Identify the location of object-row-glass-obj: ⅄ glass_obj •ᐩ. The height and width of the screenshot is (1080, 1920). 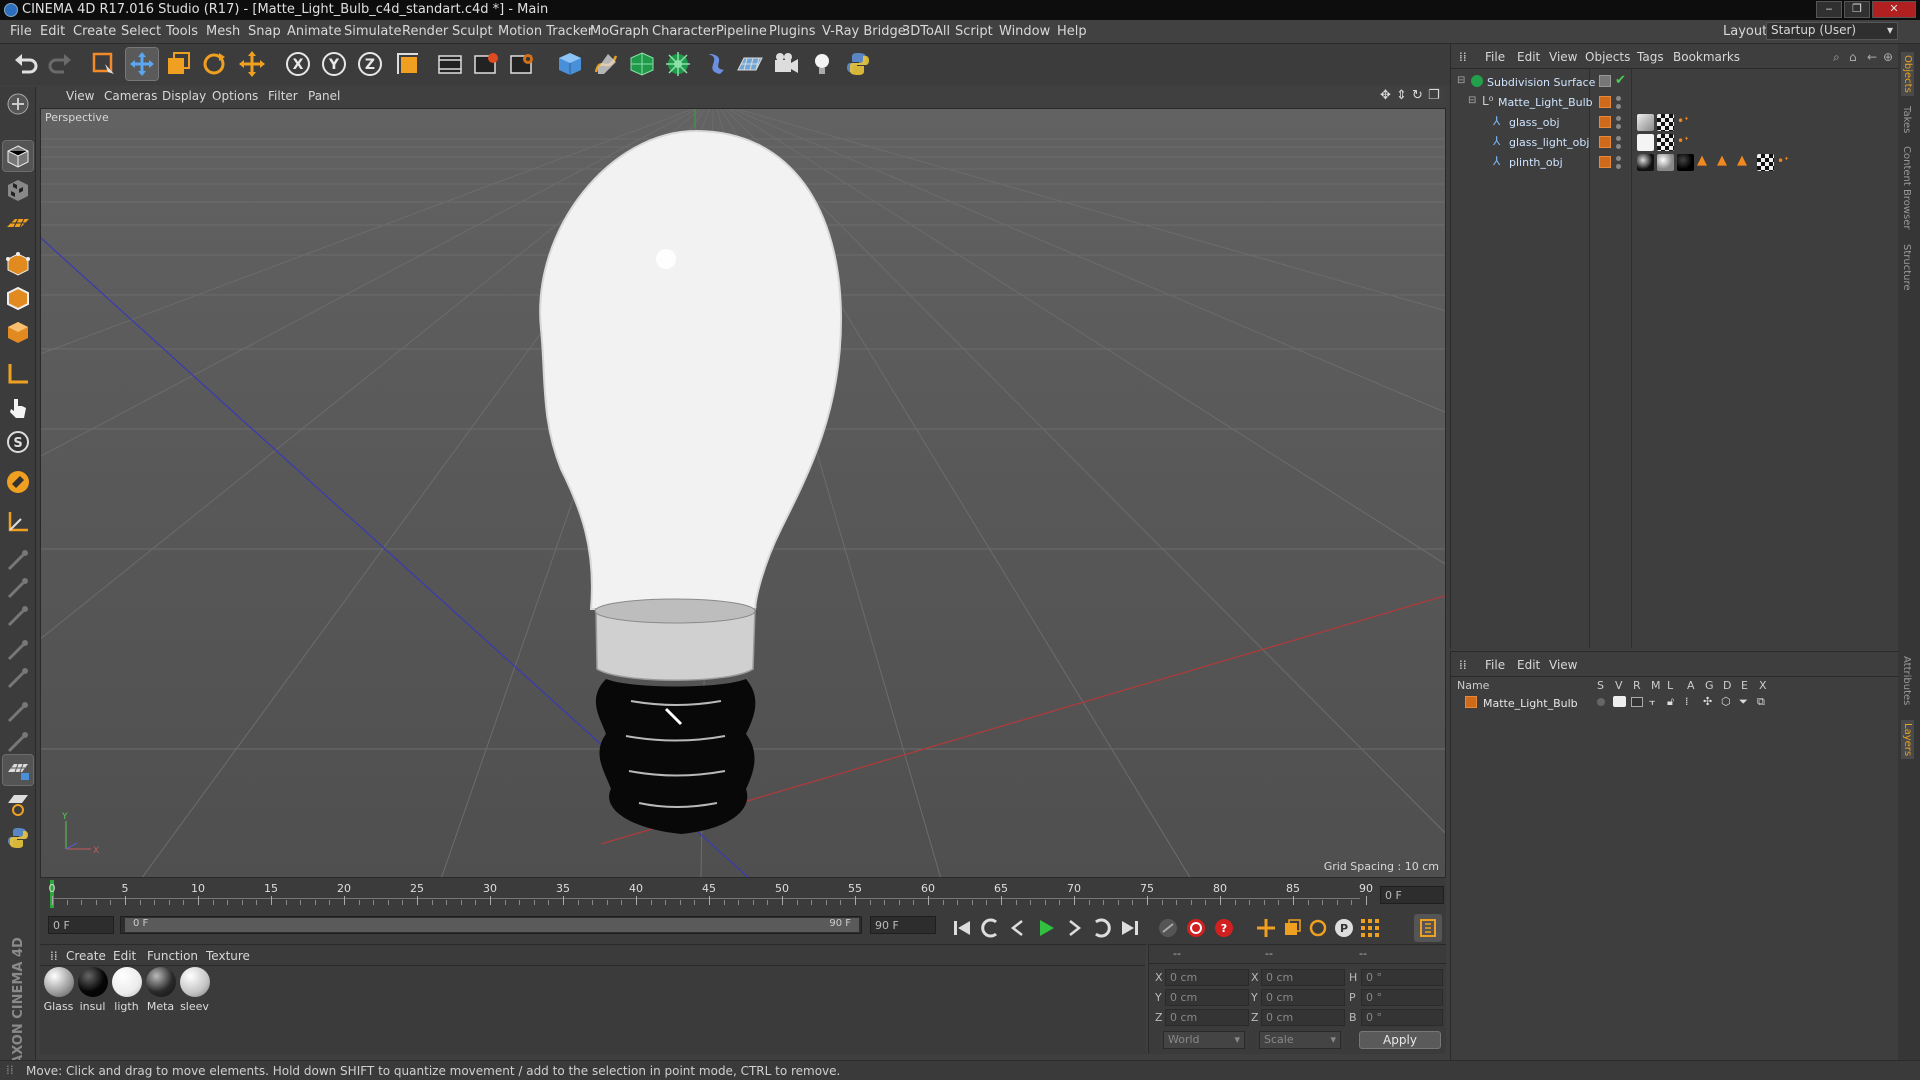
(1674, 123).